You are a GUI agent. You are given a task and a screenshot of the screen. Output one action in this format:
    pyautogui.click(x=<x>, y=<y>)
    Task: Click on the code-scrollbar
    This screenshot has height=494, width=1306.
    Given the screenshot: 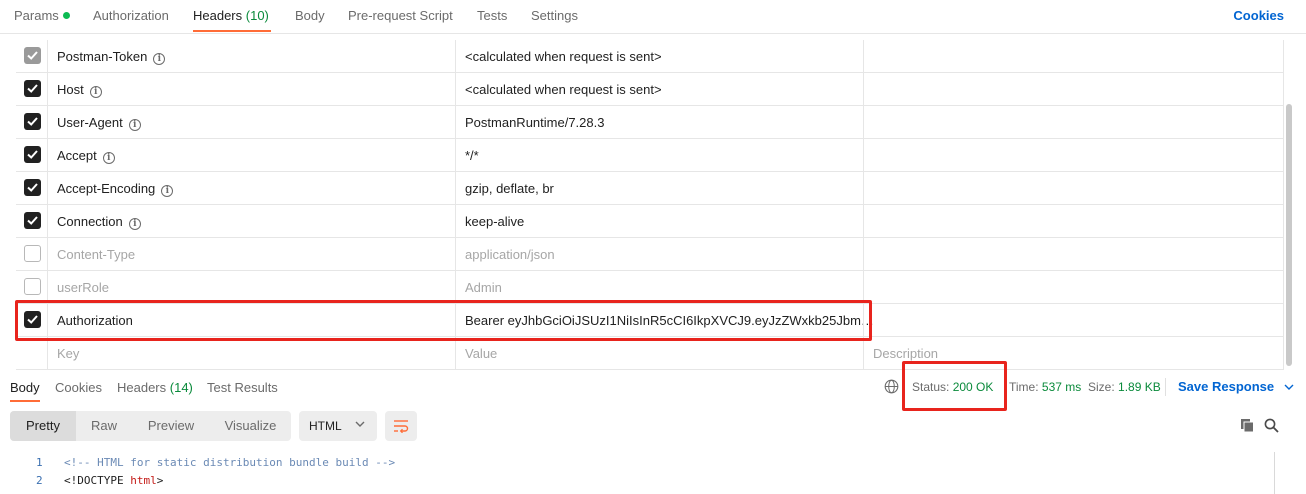 What is the action you would take?
    pyautogui.click(x=1274, y=473)
    